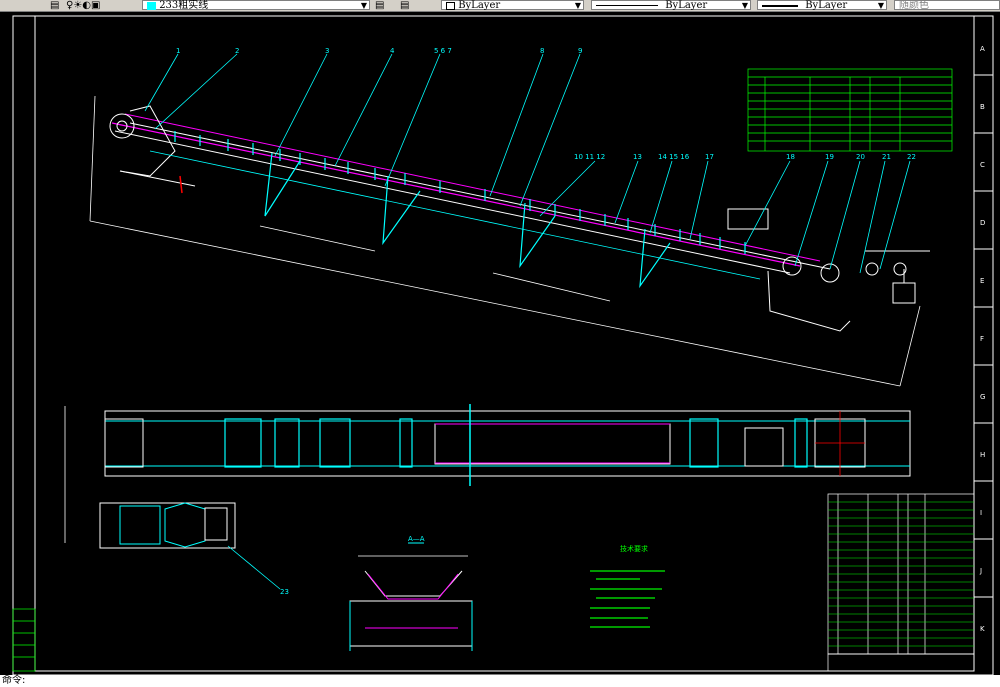 The width and height of the screenshot is (1000, 687). I want to click on layer-previous-icon: ▤, so click(404, 5).